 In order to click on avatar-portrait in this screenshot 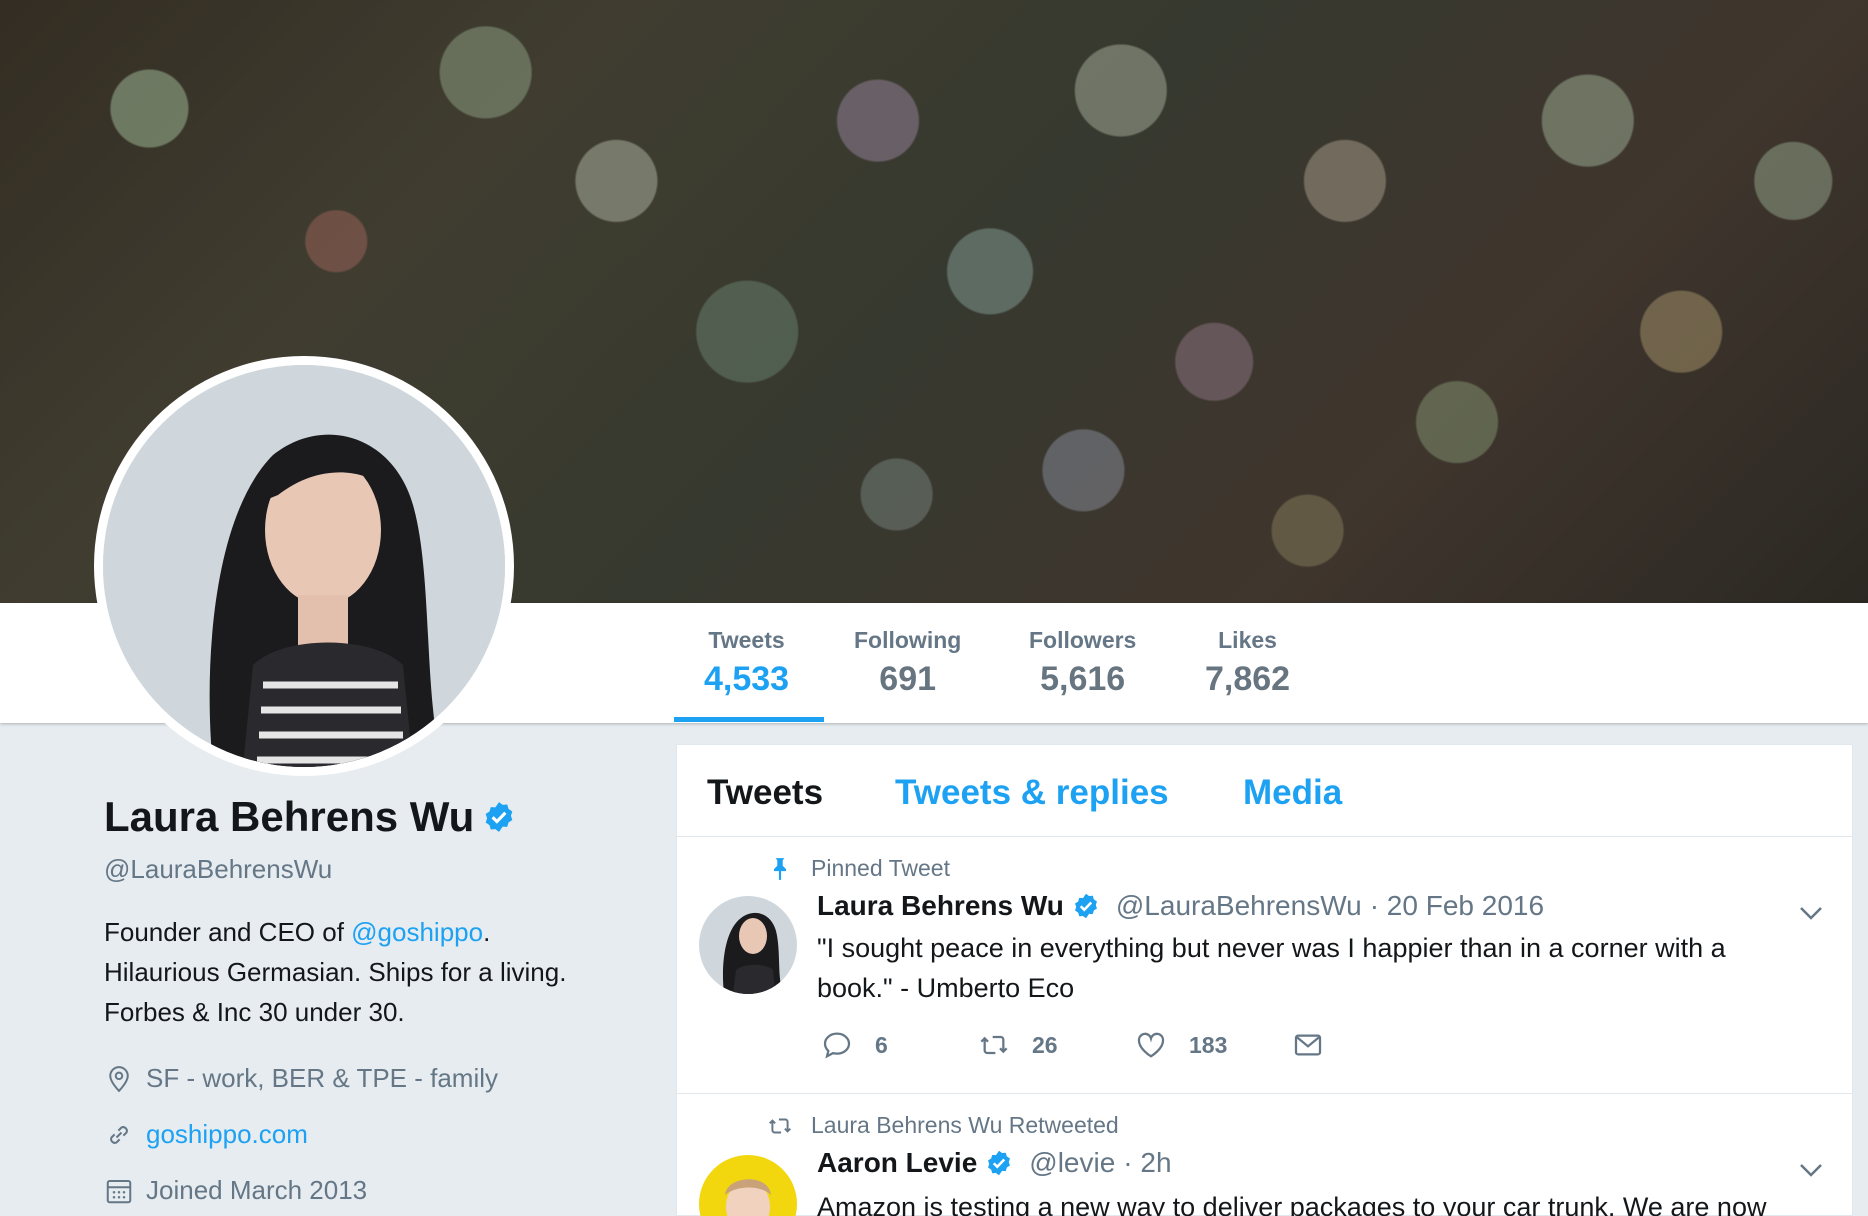, I will do `click(304, 566)`.